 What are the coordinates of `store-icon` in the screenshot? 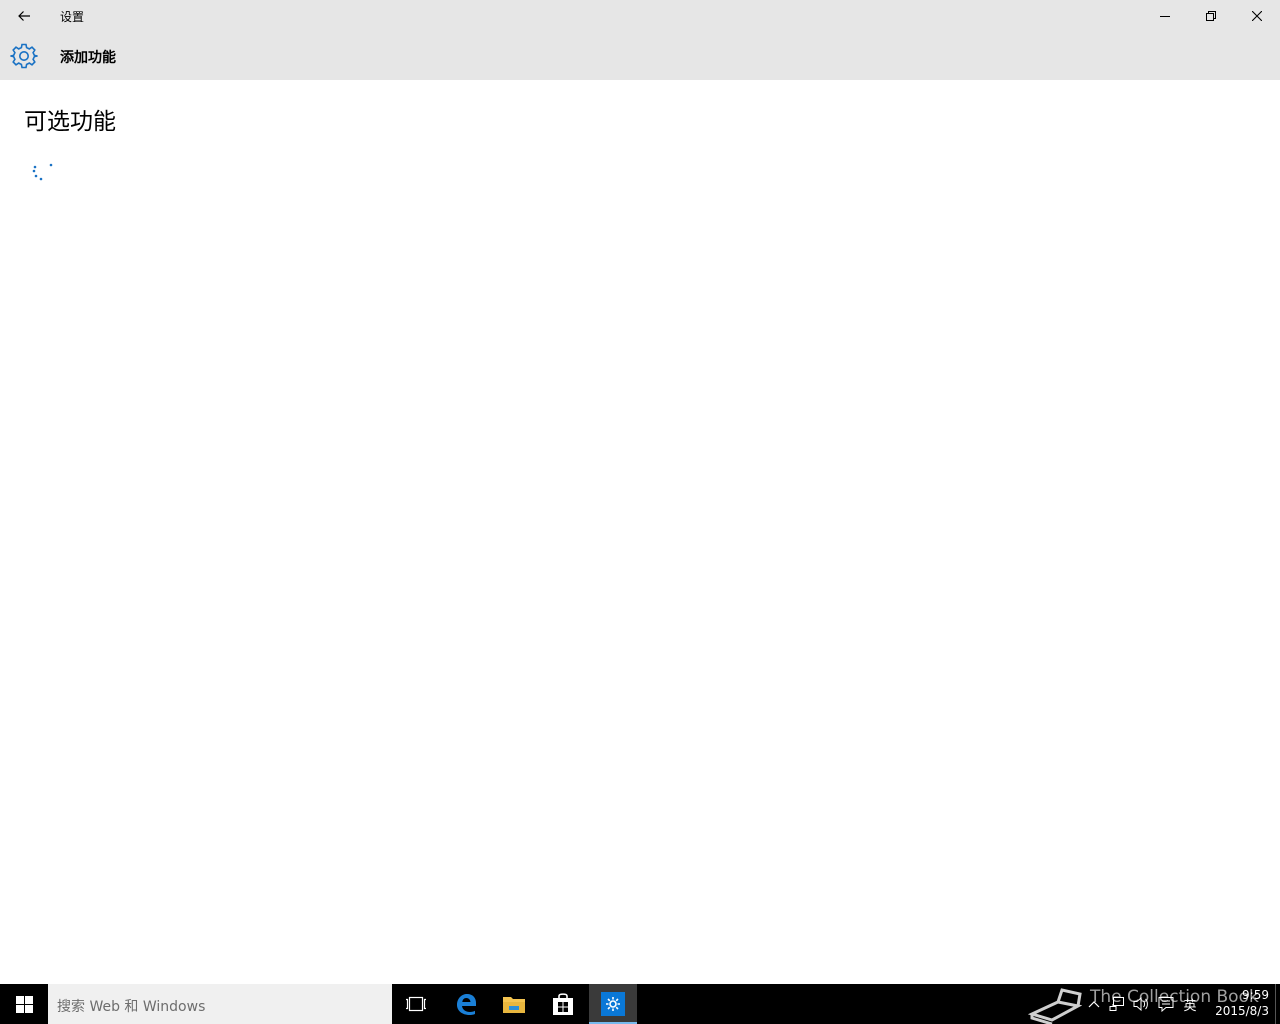 It's located at (563, 1004).